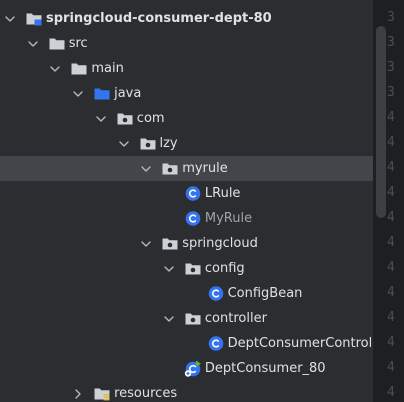 The height and width of the screenshot is (402, 404). What do you see at coordinates (34, 18) in the screenshot?
I see `module-folder-icon` at bounding box center [34, 18].